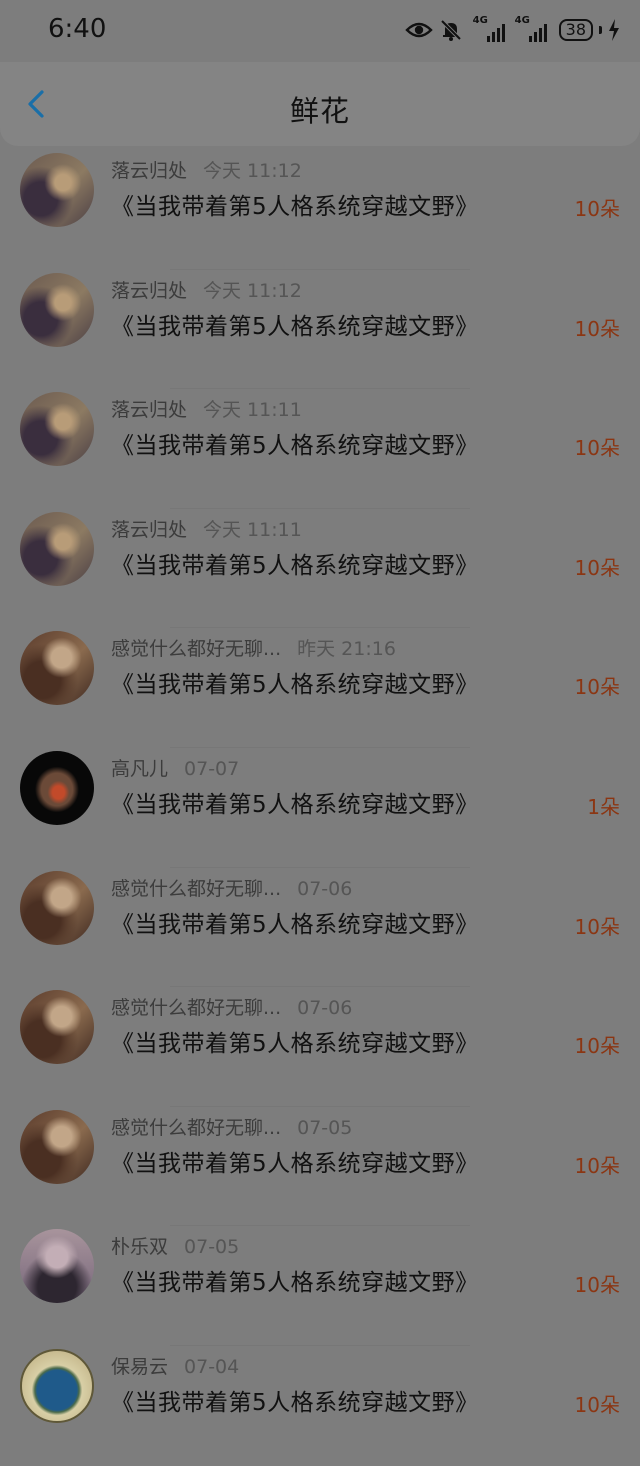 This screenshot has height=1466, width=640. Describe the element at coordinates (212, 768) in the screenshot. I see `timestamp: 07-07` at that location.